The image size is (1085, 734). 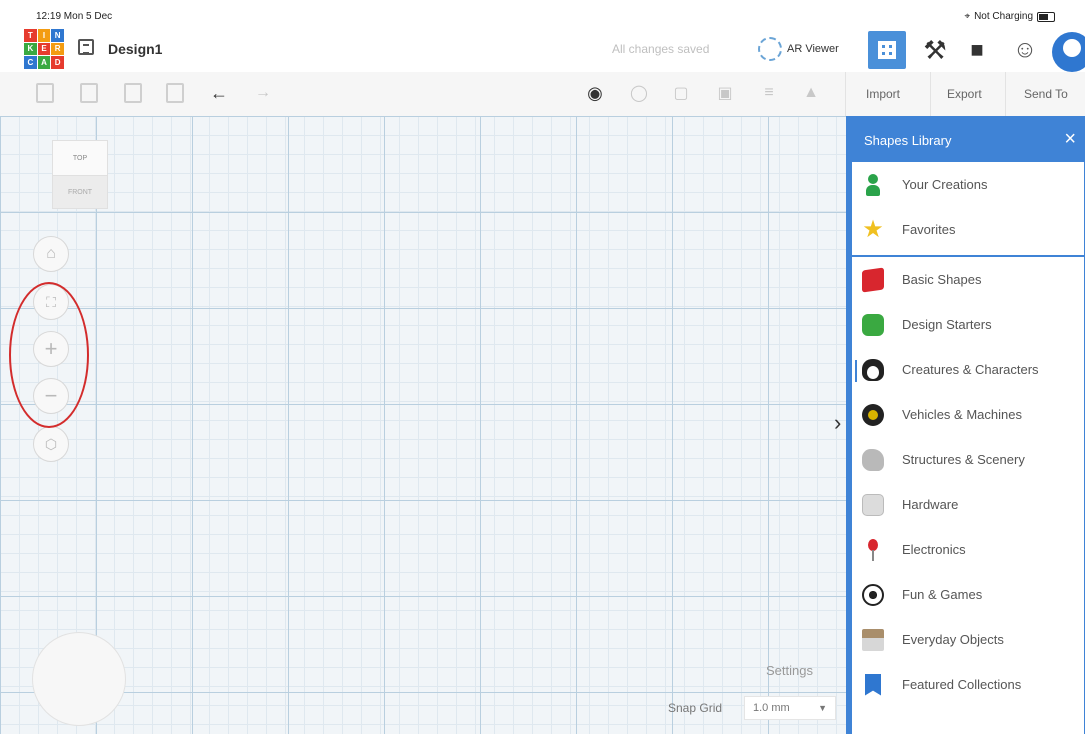 What do you see at coordinates (873, 414) in the screenshot?
I see `wheel-icon` at bounding box center [873, 414].